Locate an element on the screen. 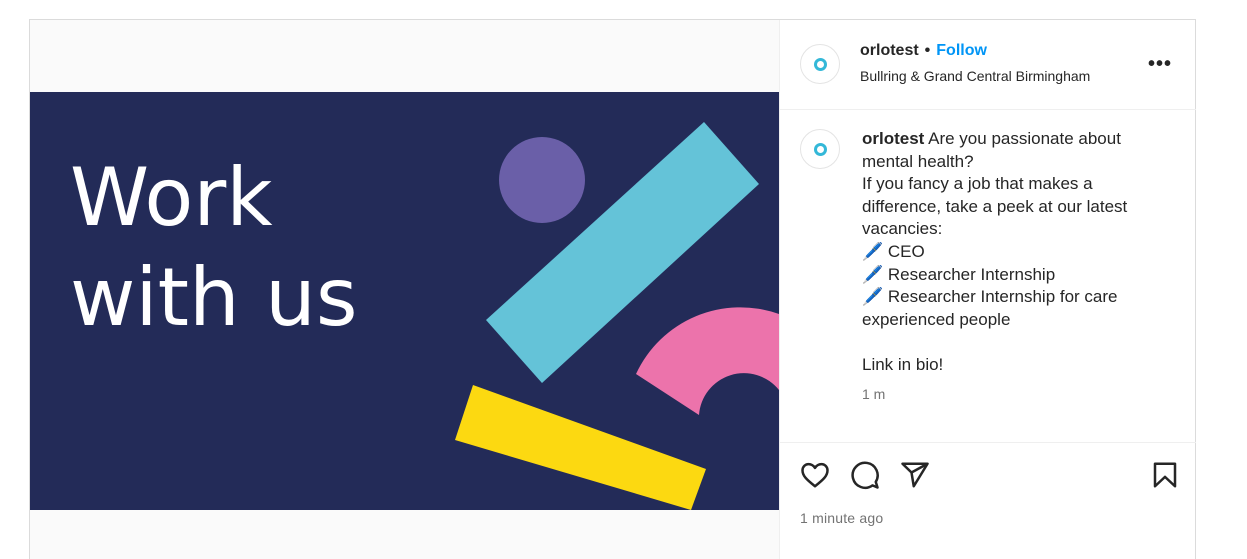 The height and width of the screenshot is (559, 1247). follow-button: Follow is located at coordinates (961, 50).